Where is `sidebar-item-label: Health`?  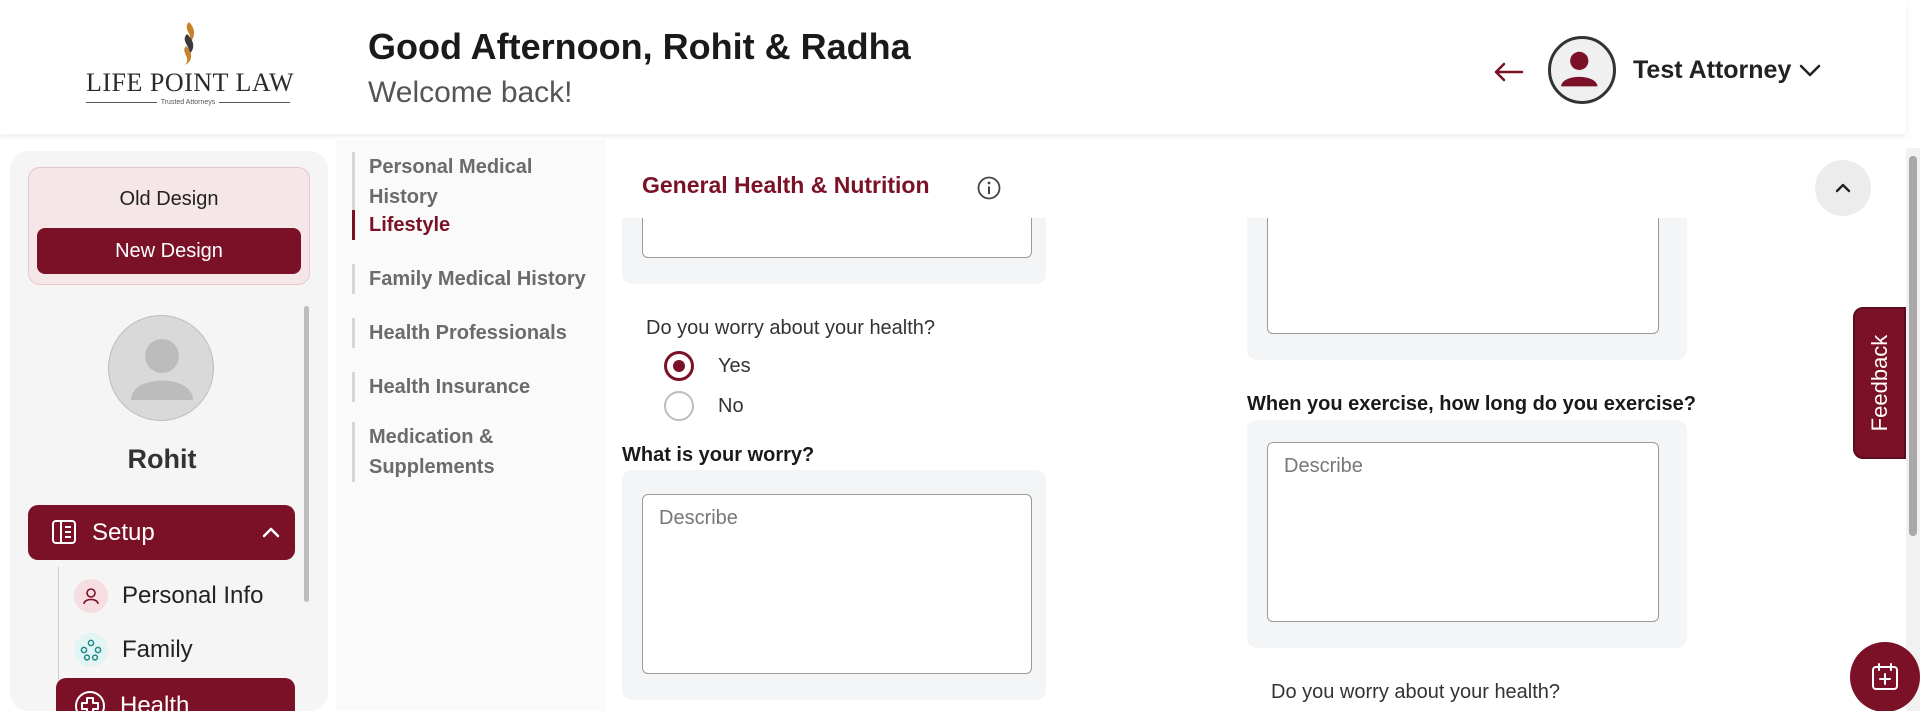
sidebar-item-label: Health is located at coordinates (155, 701).